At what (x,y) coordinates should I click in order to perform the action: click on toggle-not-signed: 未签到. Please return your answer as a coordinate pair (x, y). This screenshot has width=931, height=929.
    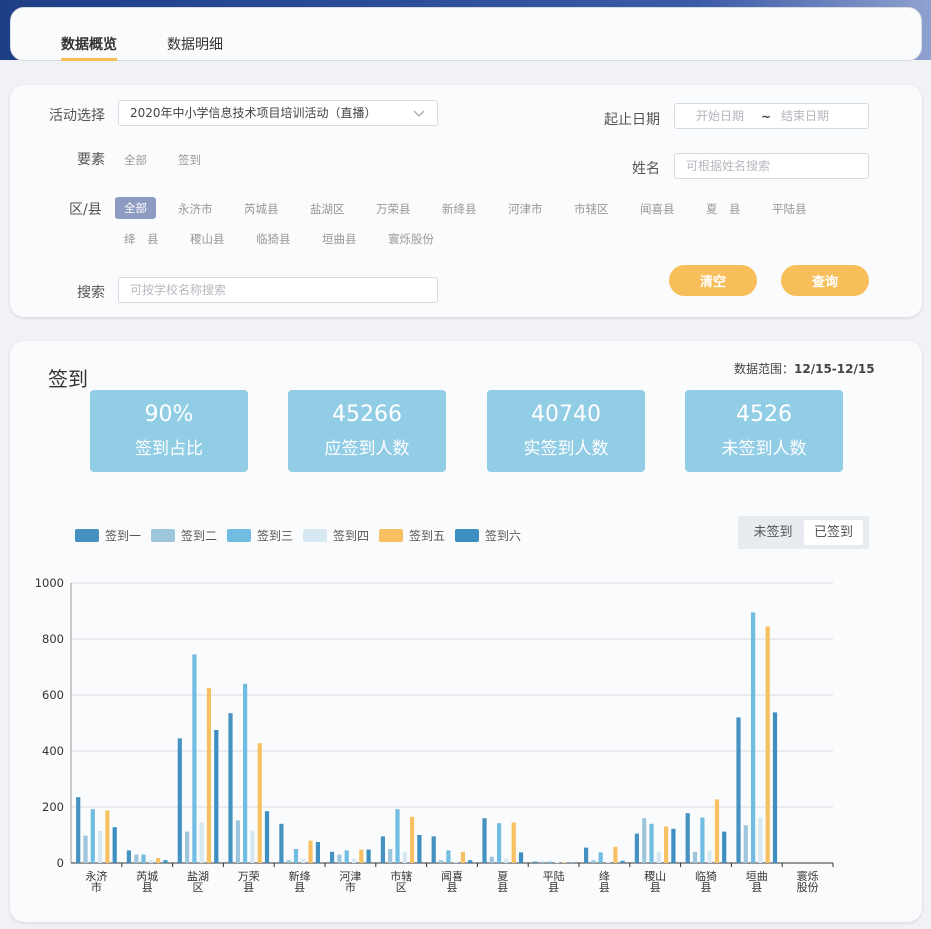
    Looking at the image, I should click on (773, 532).